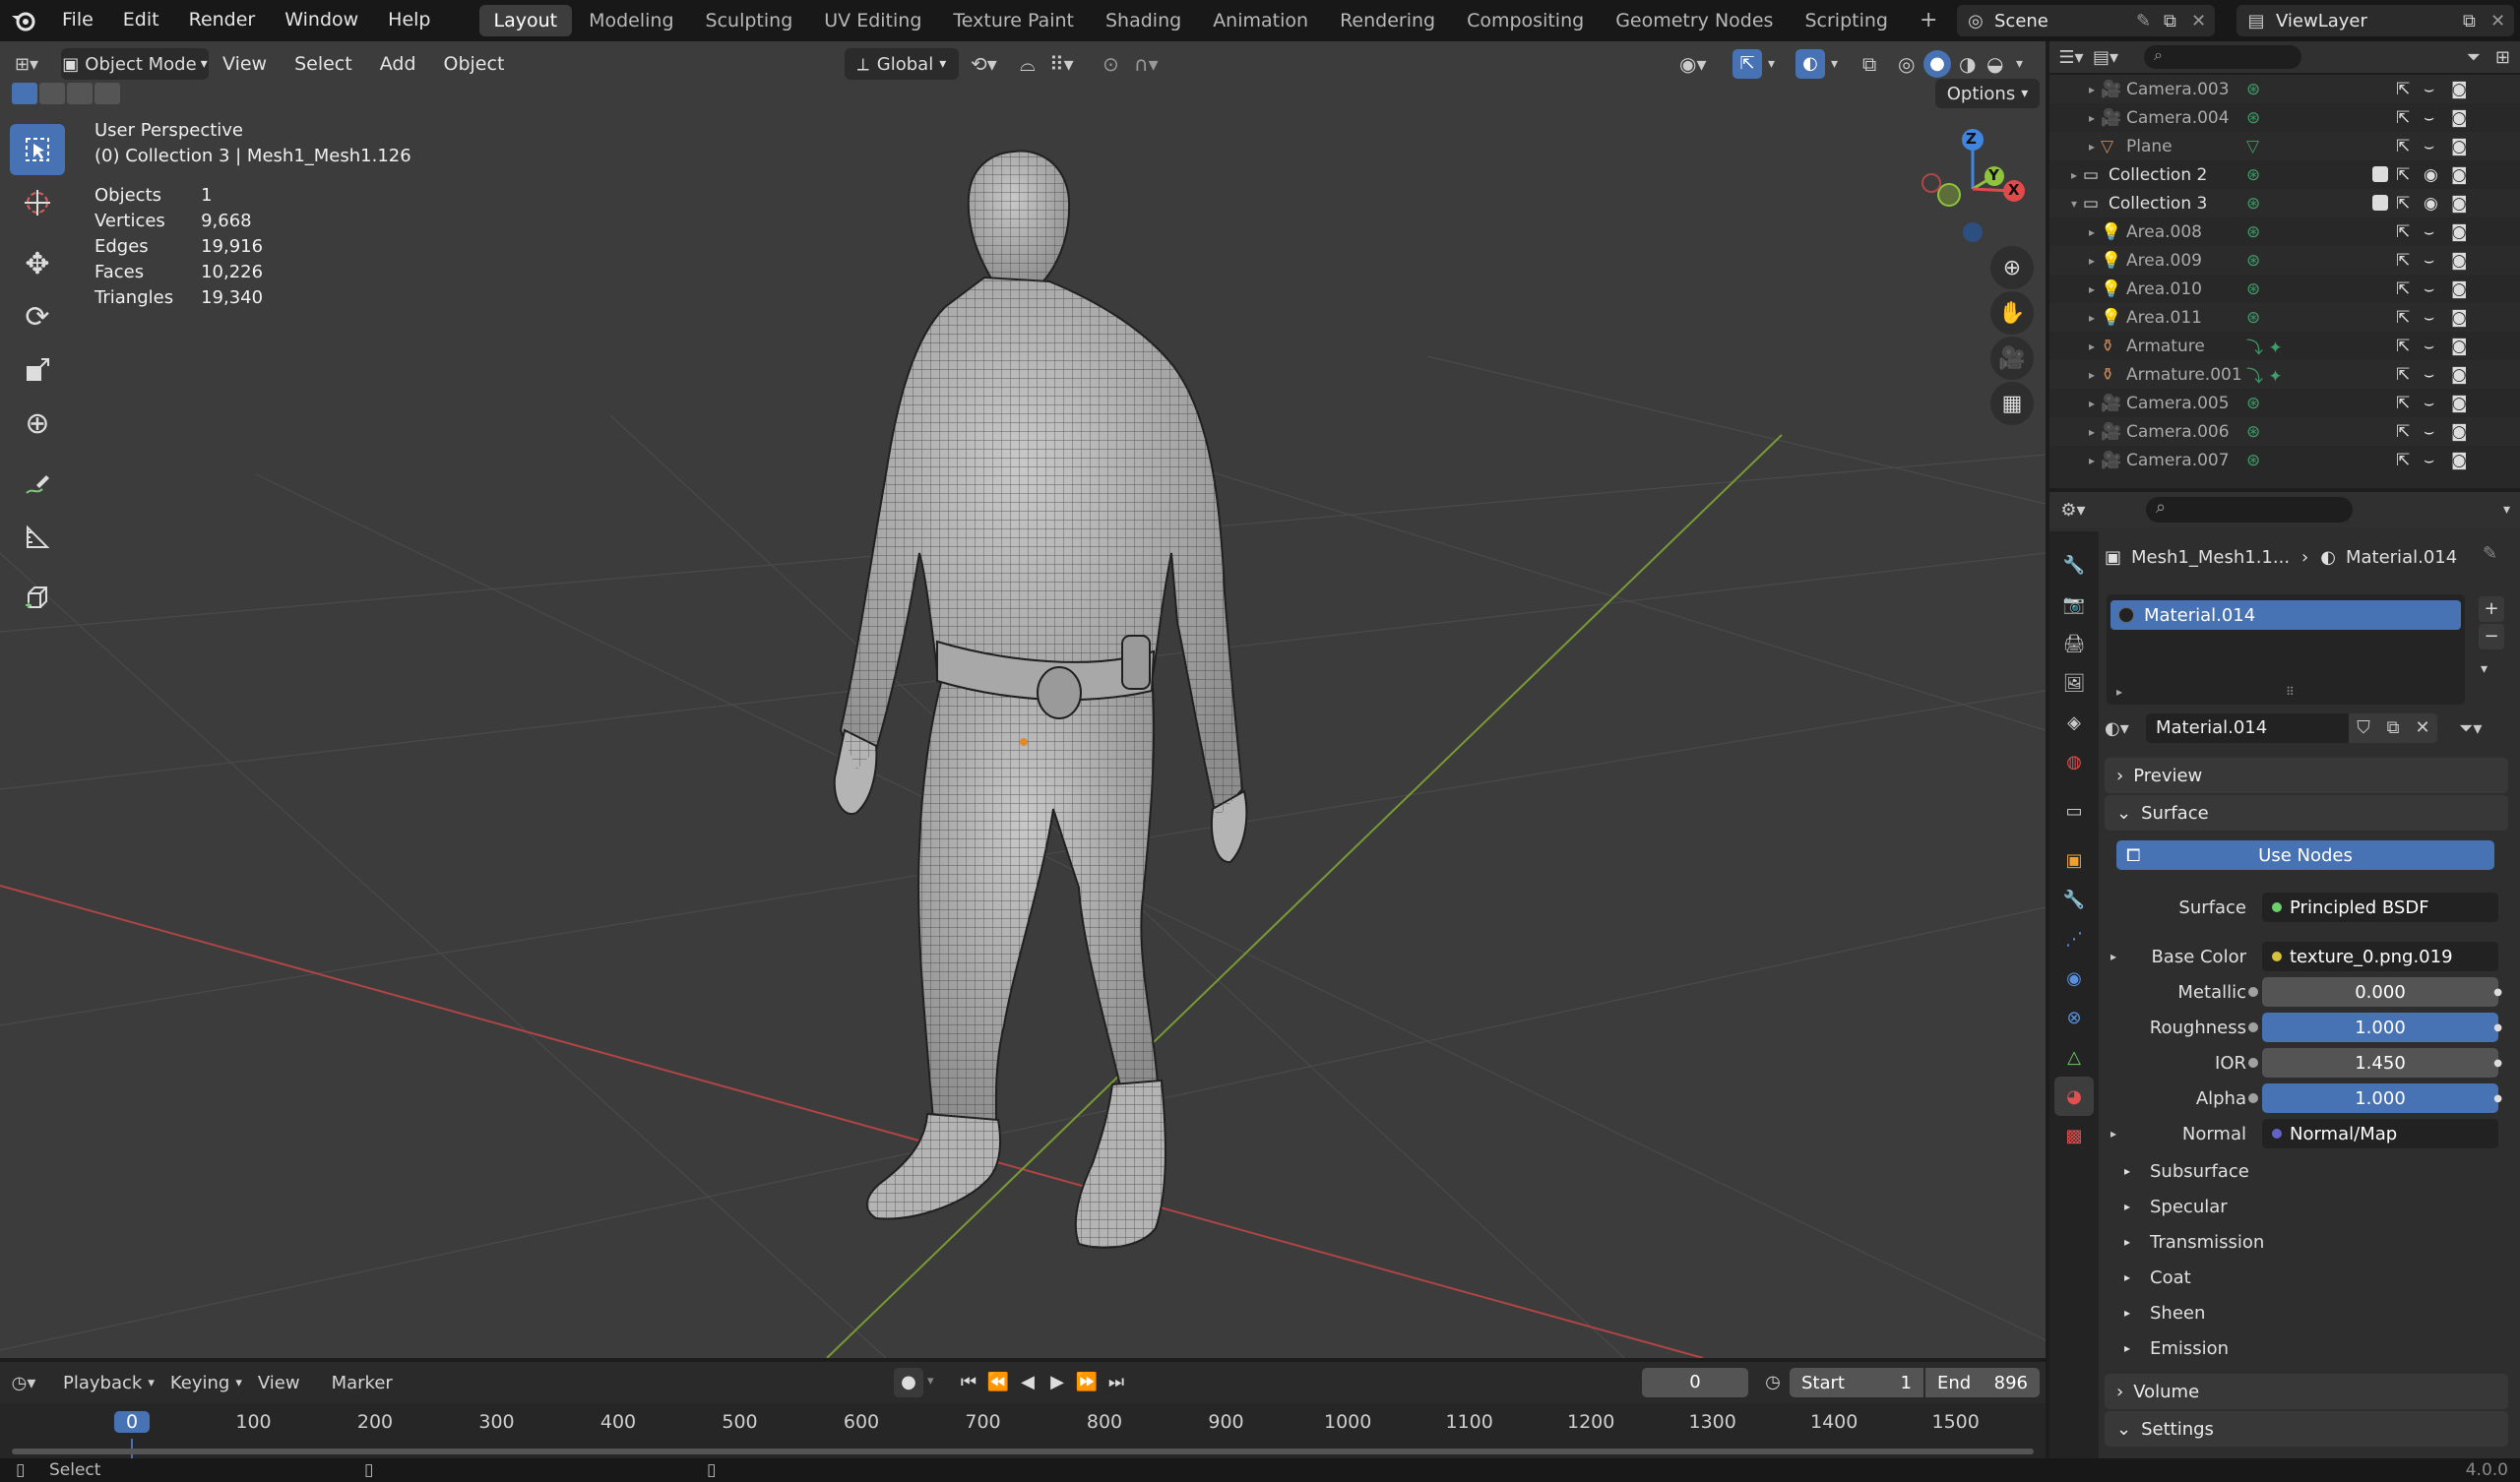  I want to click on tab-scripting: Scripting, so click(1846, 20).